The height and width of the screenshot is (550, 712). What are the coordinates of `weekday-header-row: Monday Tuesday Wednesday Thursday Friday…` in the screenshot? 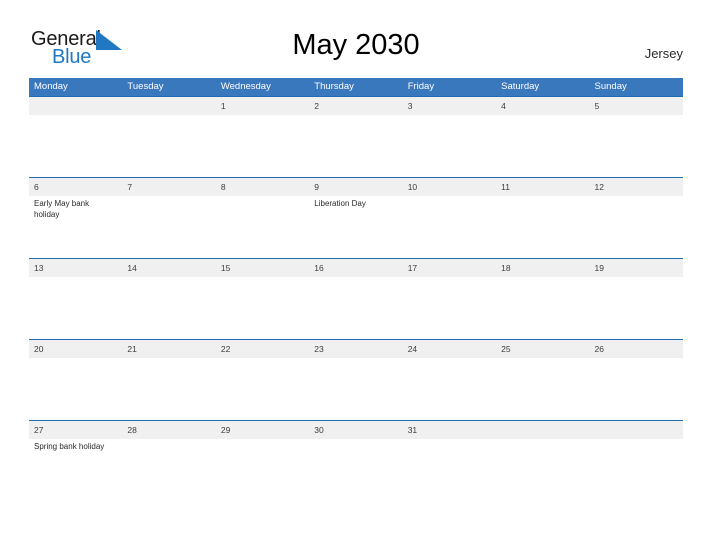 It's located at (356, 87).